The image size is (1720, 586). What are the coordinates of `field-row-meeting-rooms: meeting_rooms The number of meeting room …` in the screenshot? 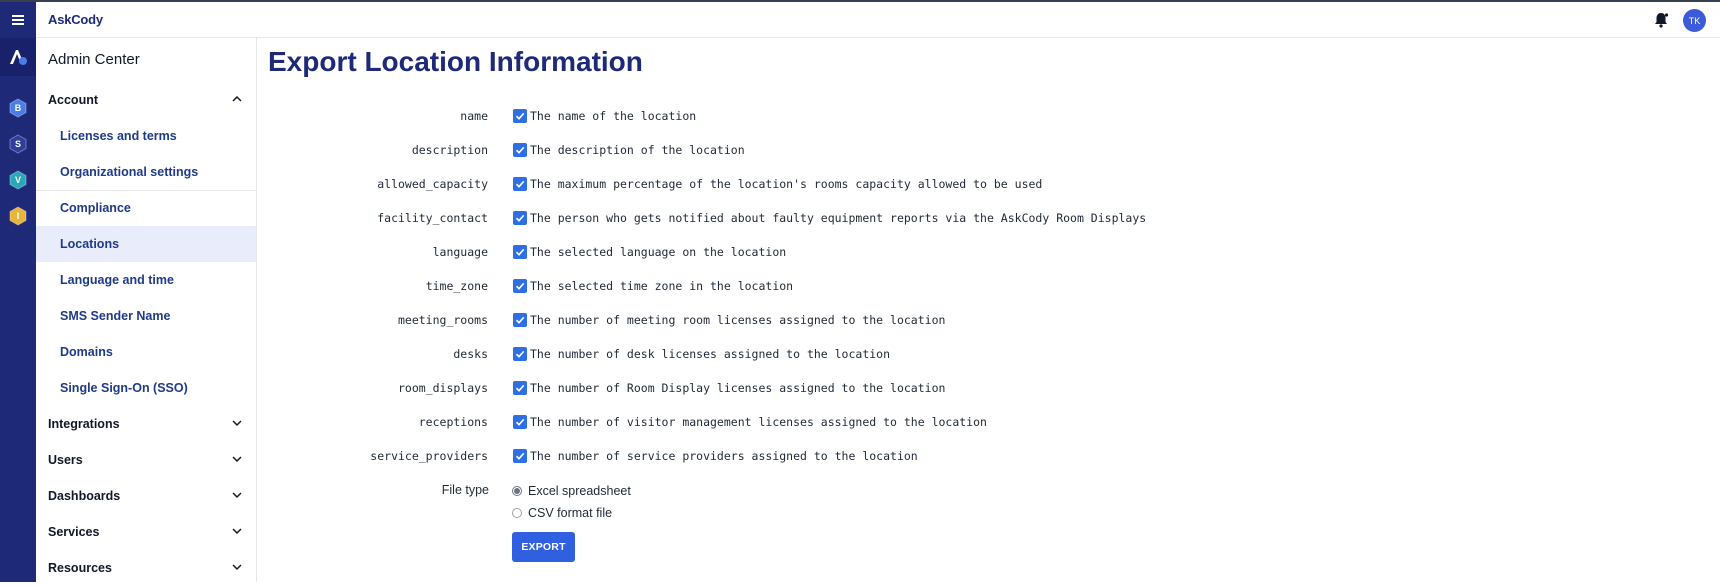 It's located at (818, 321).